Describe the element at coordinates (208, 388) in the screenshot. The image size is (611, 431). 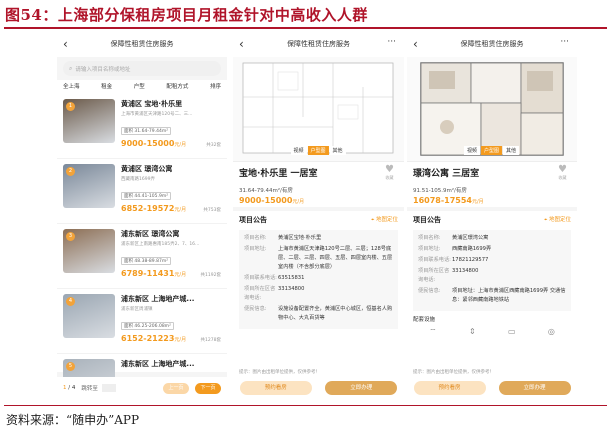
I see `next-page-button: 下一页` at that location.